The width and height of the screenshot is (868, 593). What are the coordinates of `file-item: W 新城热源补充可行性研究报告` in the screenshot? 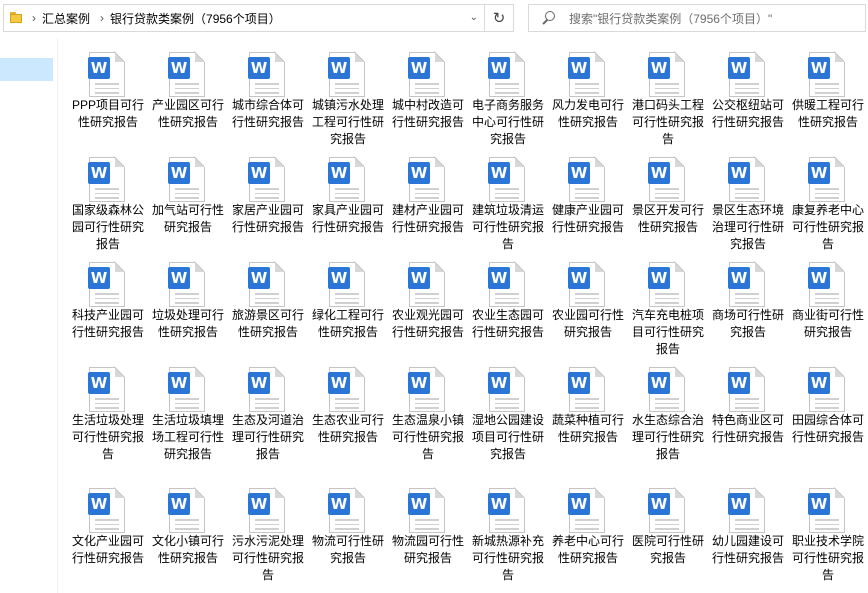 It's located at (508, 535).